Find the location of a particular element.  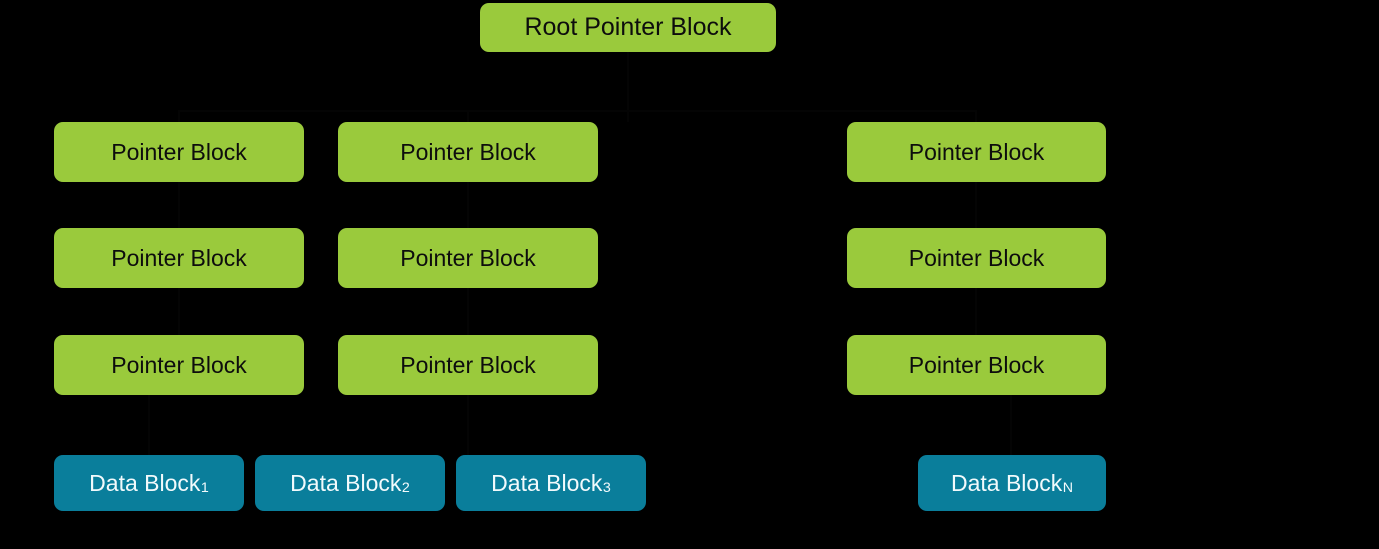

pointer-block-r3-c2: Pointer Block is located at coordinates (468, 365).